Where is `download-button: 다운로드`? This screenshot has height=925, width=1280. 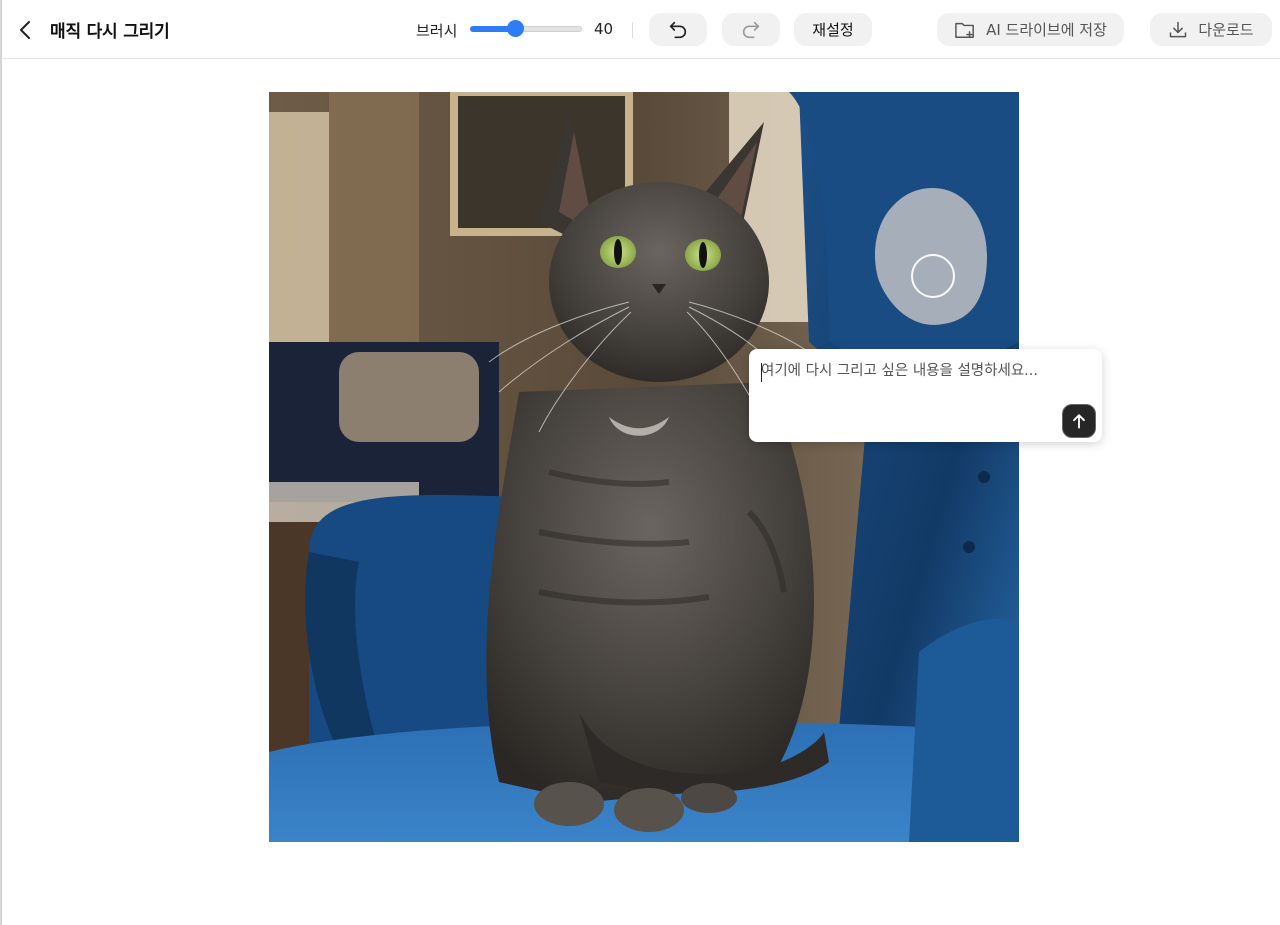 download-button: 다운로드 is located at coordinates (1211, 29).